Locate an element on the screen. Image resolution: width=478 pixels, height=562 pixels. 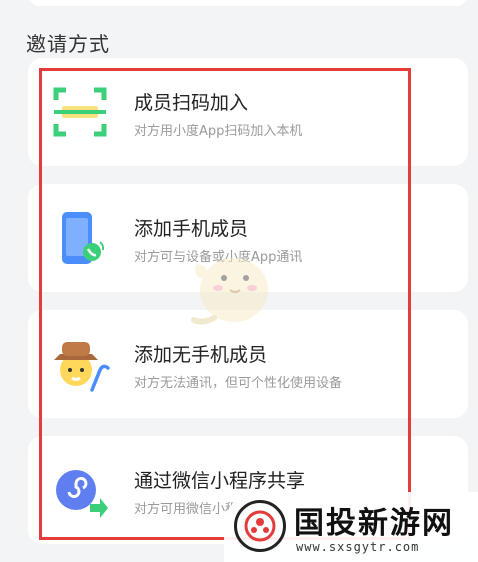
mini-program-icon is located at coordinates (80, 490).